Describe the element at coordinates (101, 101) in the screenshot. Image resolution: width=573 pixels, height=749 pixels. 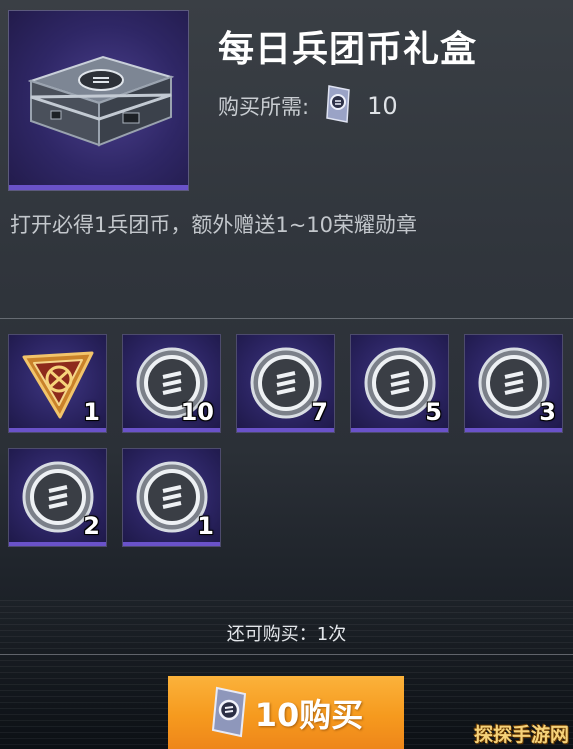
I see `gift-box-icon` at that location.